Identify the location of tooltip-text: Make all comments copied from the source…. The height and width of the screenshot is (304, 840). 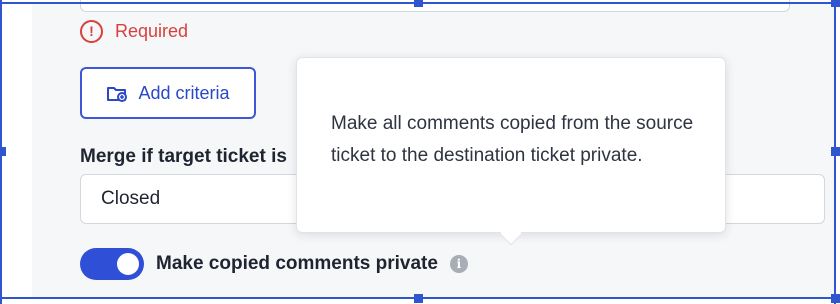
(512, 139).